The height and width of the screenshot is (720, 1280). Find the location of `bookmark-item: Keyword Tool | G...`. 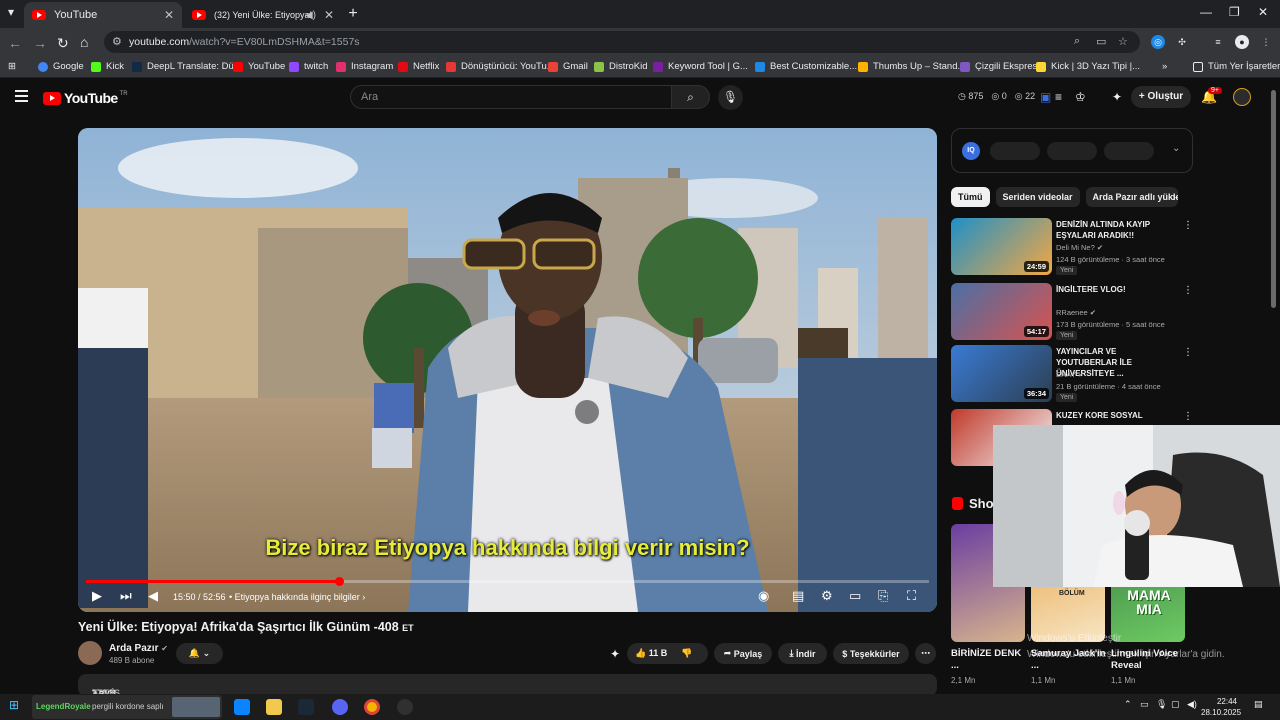

bookmark-item: Keyword Tool | G... is located at coordinates (700, 66).